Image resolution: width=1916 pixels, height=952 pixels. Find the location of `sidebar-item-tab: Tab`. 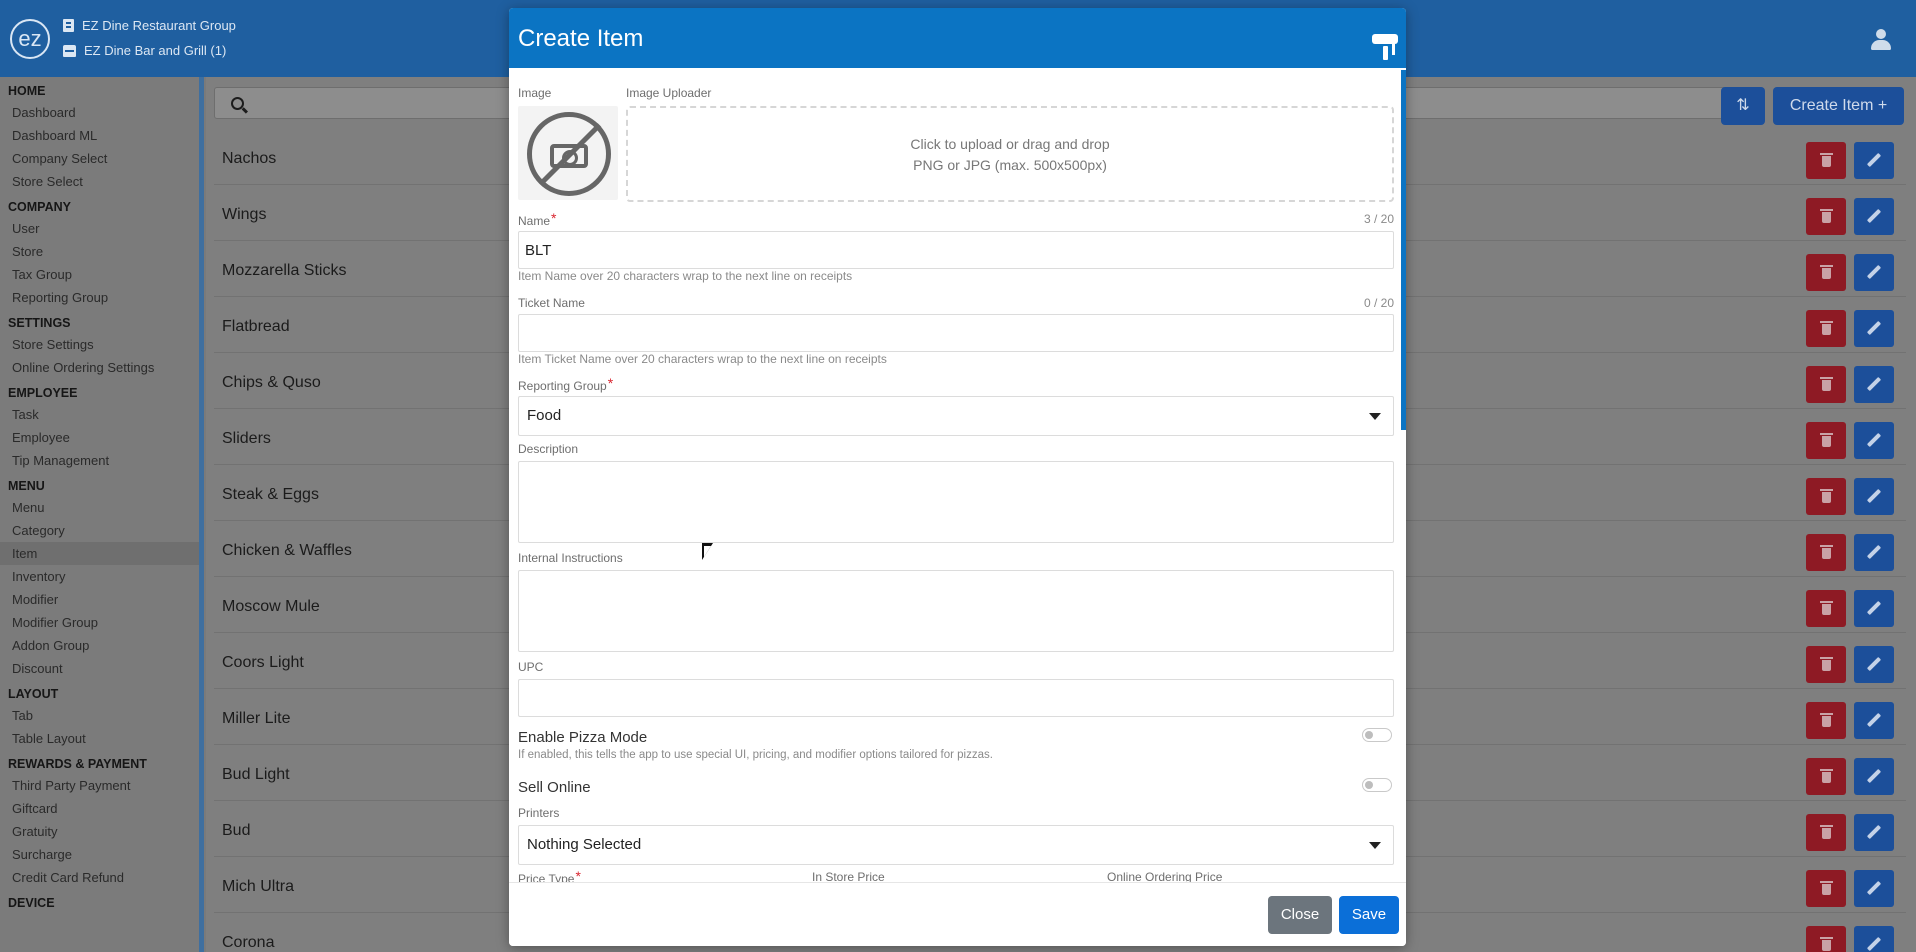

sidebar-item-tab: Tab is located at coordinates (100, 715).